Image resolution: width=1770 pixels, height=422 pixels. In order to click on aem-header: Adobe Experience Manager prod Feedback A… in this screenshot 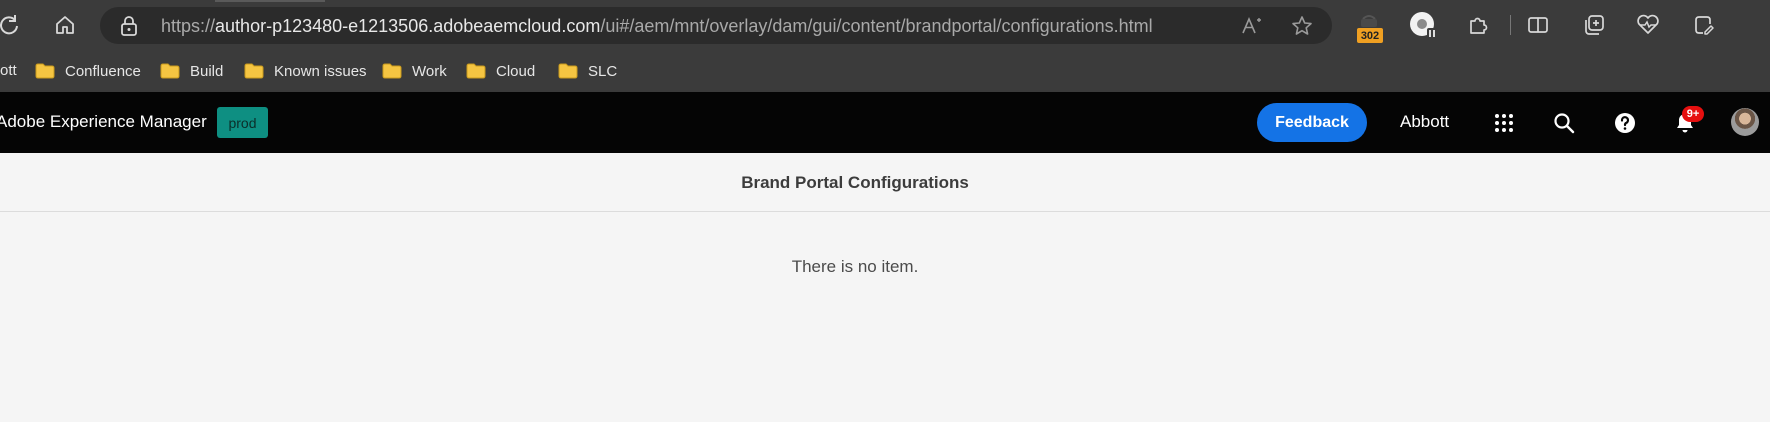, I will do `click(885, 122)`.